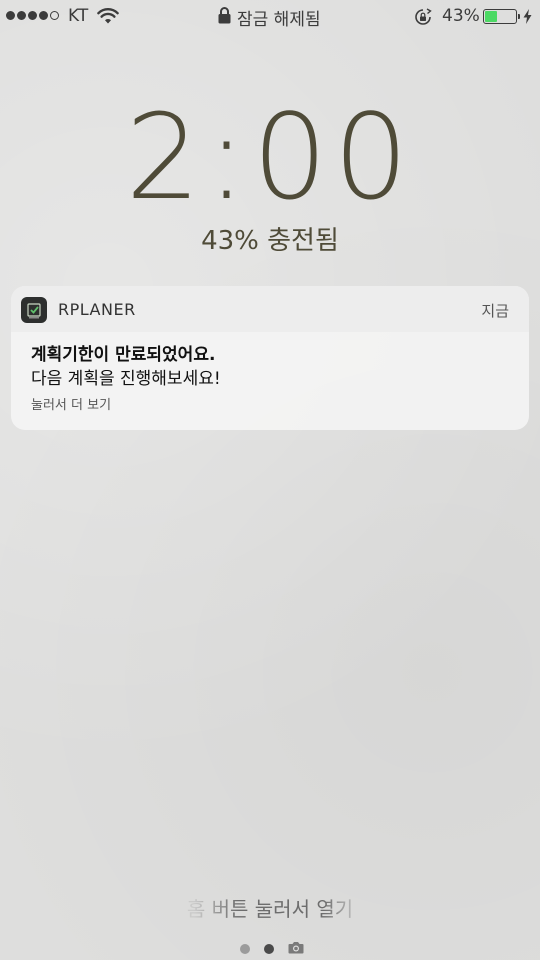  I want to click on orientation-lock-icon, so click(423, 19).